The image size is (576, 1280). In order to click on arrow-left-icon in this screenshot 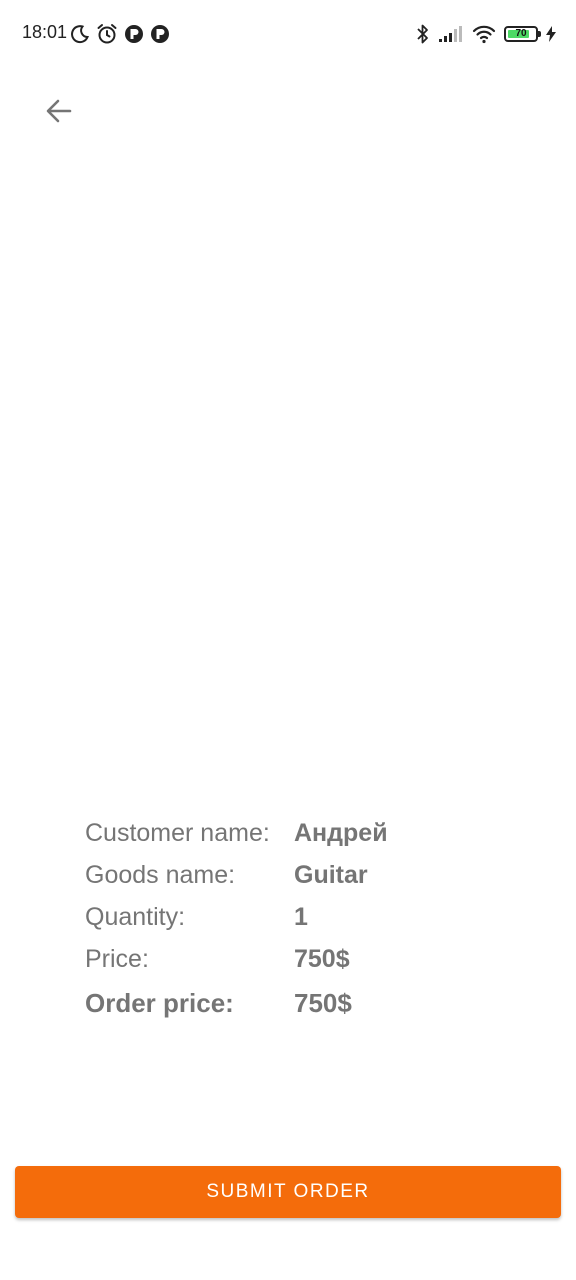, I will do `click(59, 113)`.